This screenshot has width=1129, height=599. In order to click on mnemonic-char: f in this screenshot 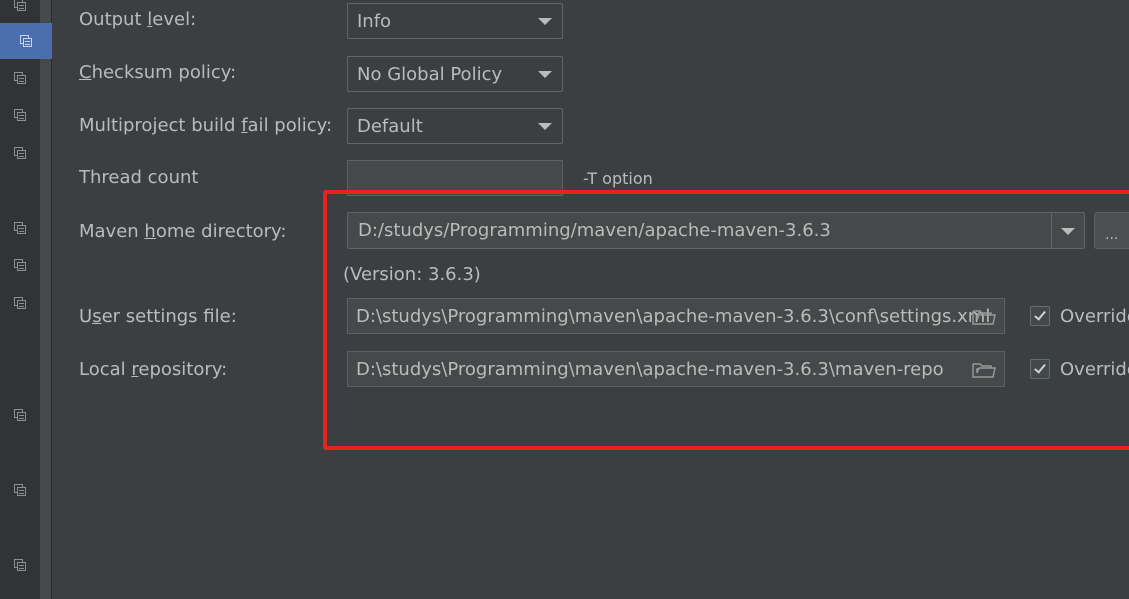, I will do `click(244, 125)`.